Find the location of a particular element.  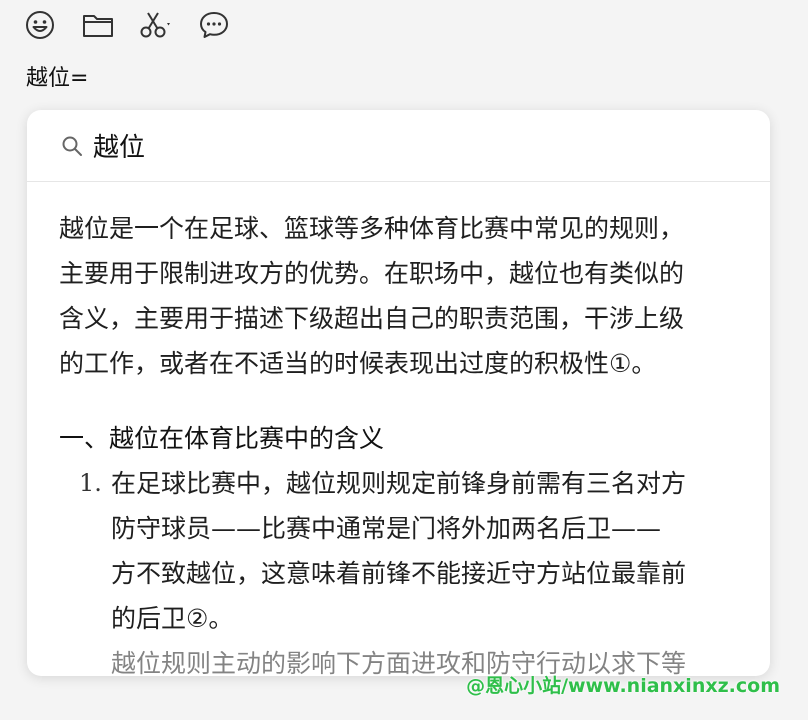

list-number: 1. is located at coordinates (90, 483).